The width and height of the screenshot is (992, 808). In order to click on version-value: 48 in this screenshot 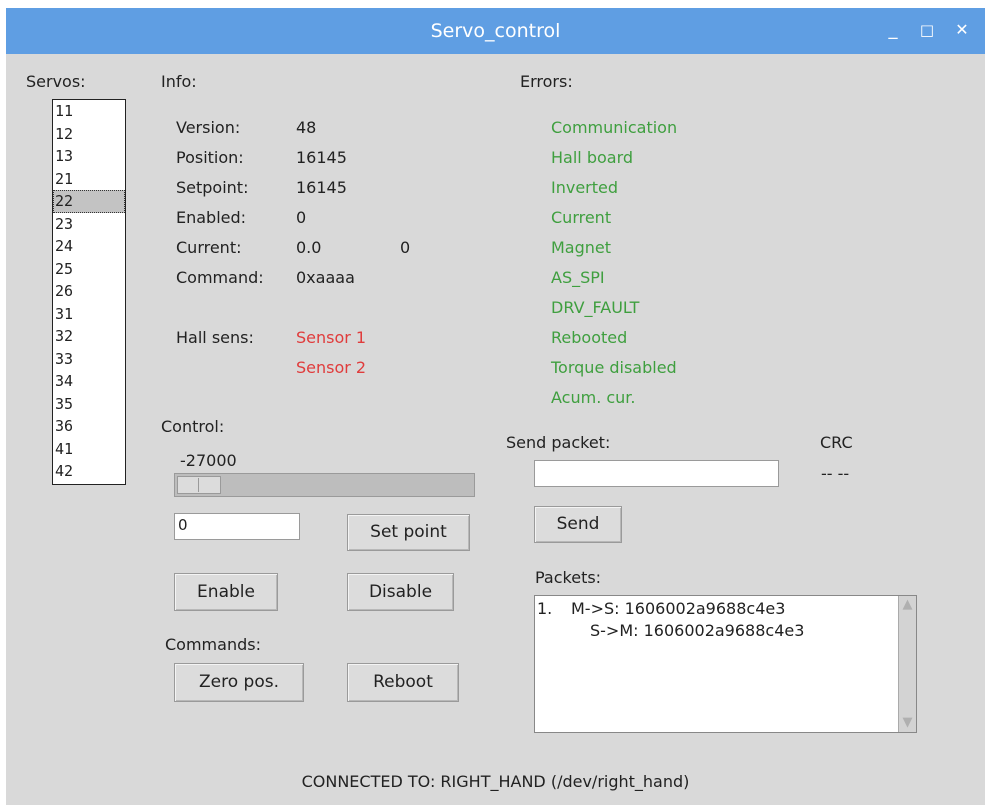, I will do `click(306, 127)`.